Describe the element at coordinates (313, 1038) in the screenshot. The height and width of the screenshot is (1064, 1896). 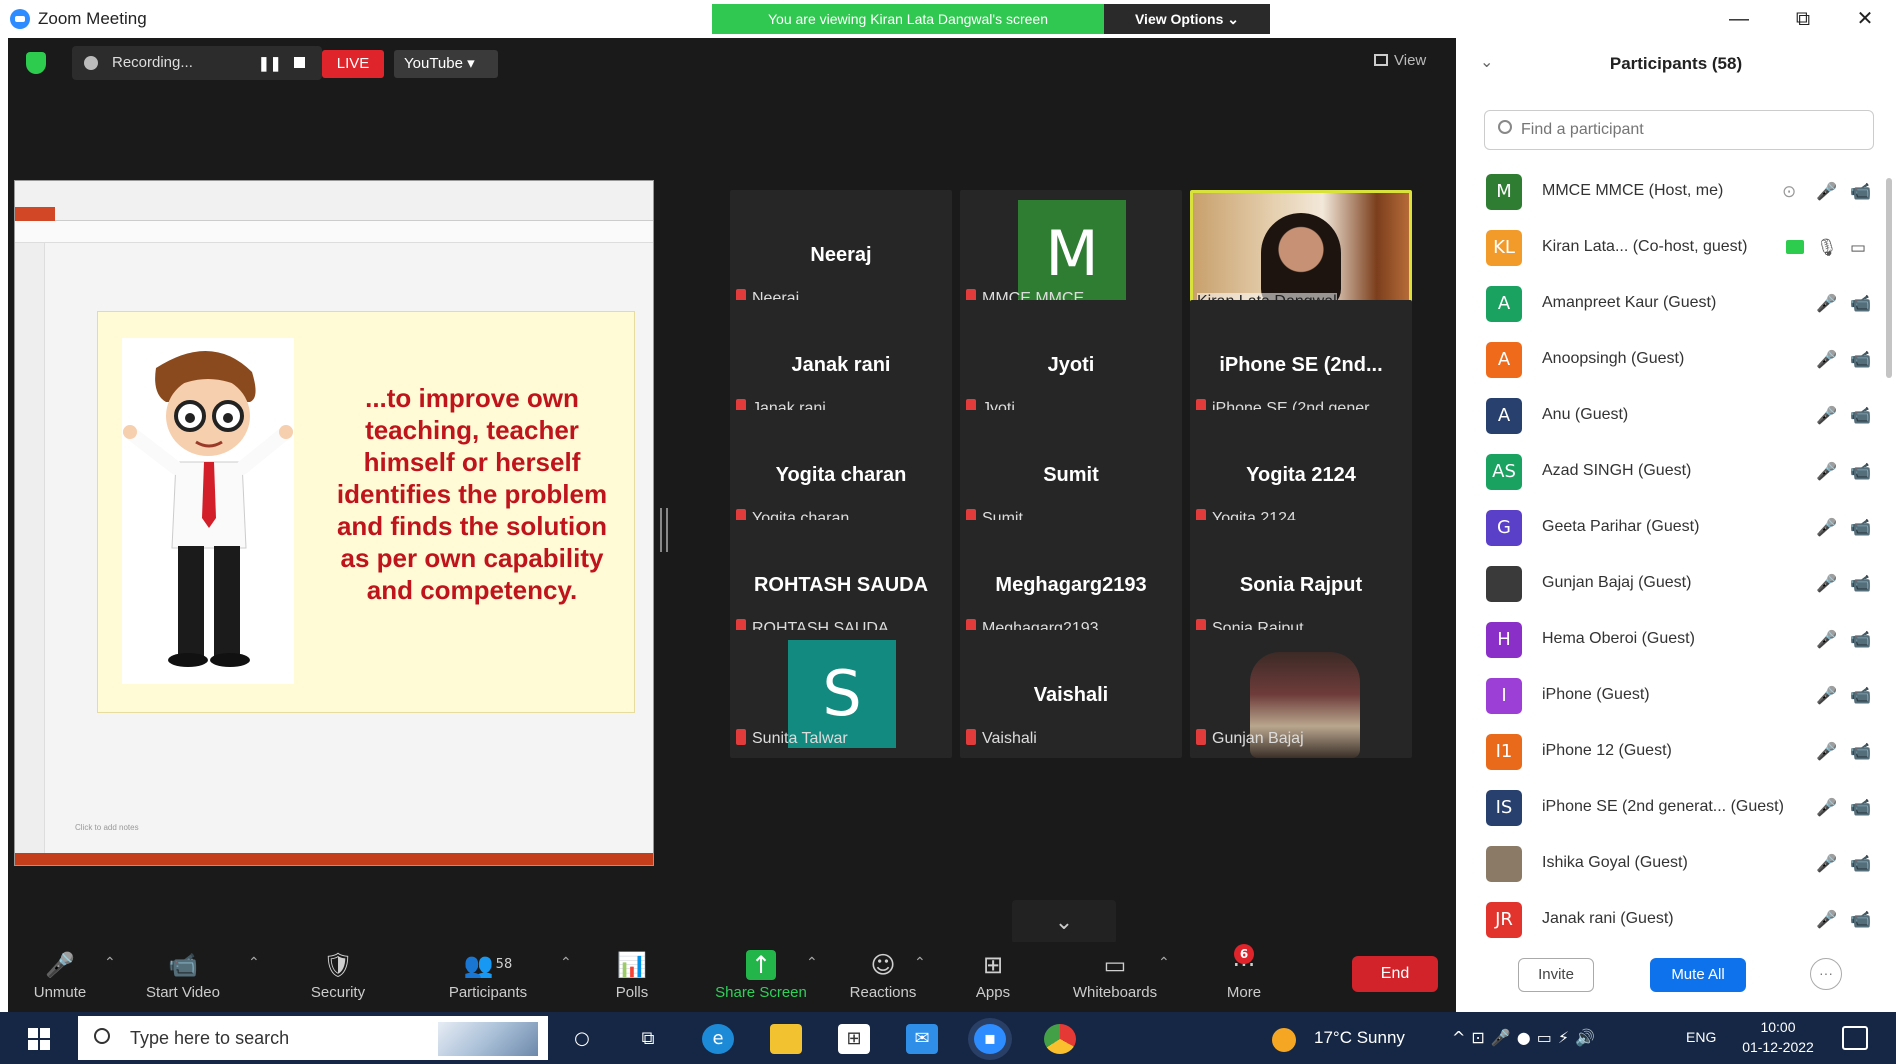
I see `taskbar-search-box: Type here to search` at that location.